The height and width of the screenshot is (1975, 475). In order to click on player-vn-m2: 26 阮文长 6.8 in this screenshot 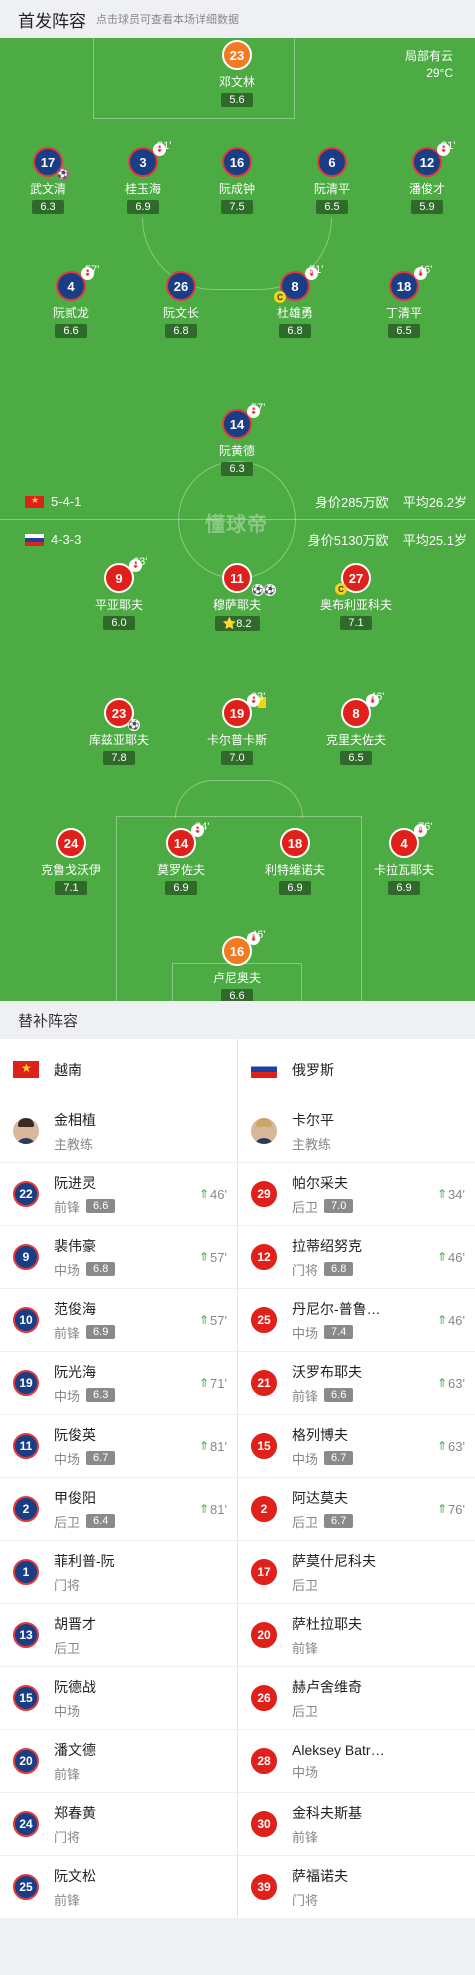, I will do `click(181, 305)`.